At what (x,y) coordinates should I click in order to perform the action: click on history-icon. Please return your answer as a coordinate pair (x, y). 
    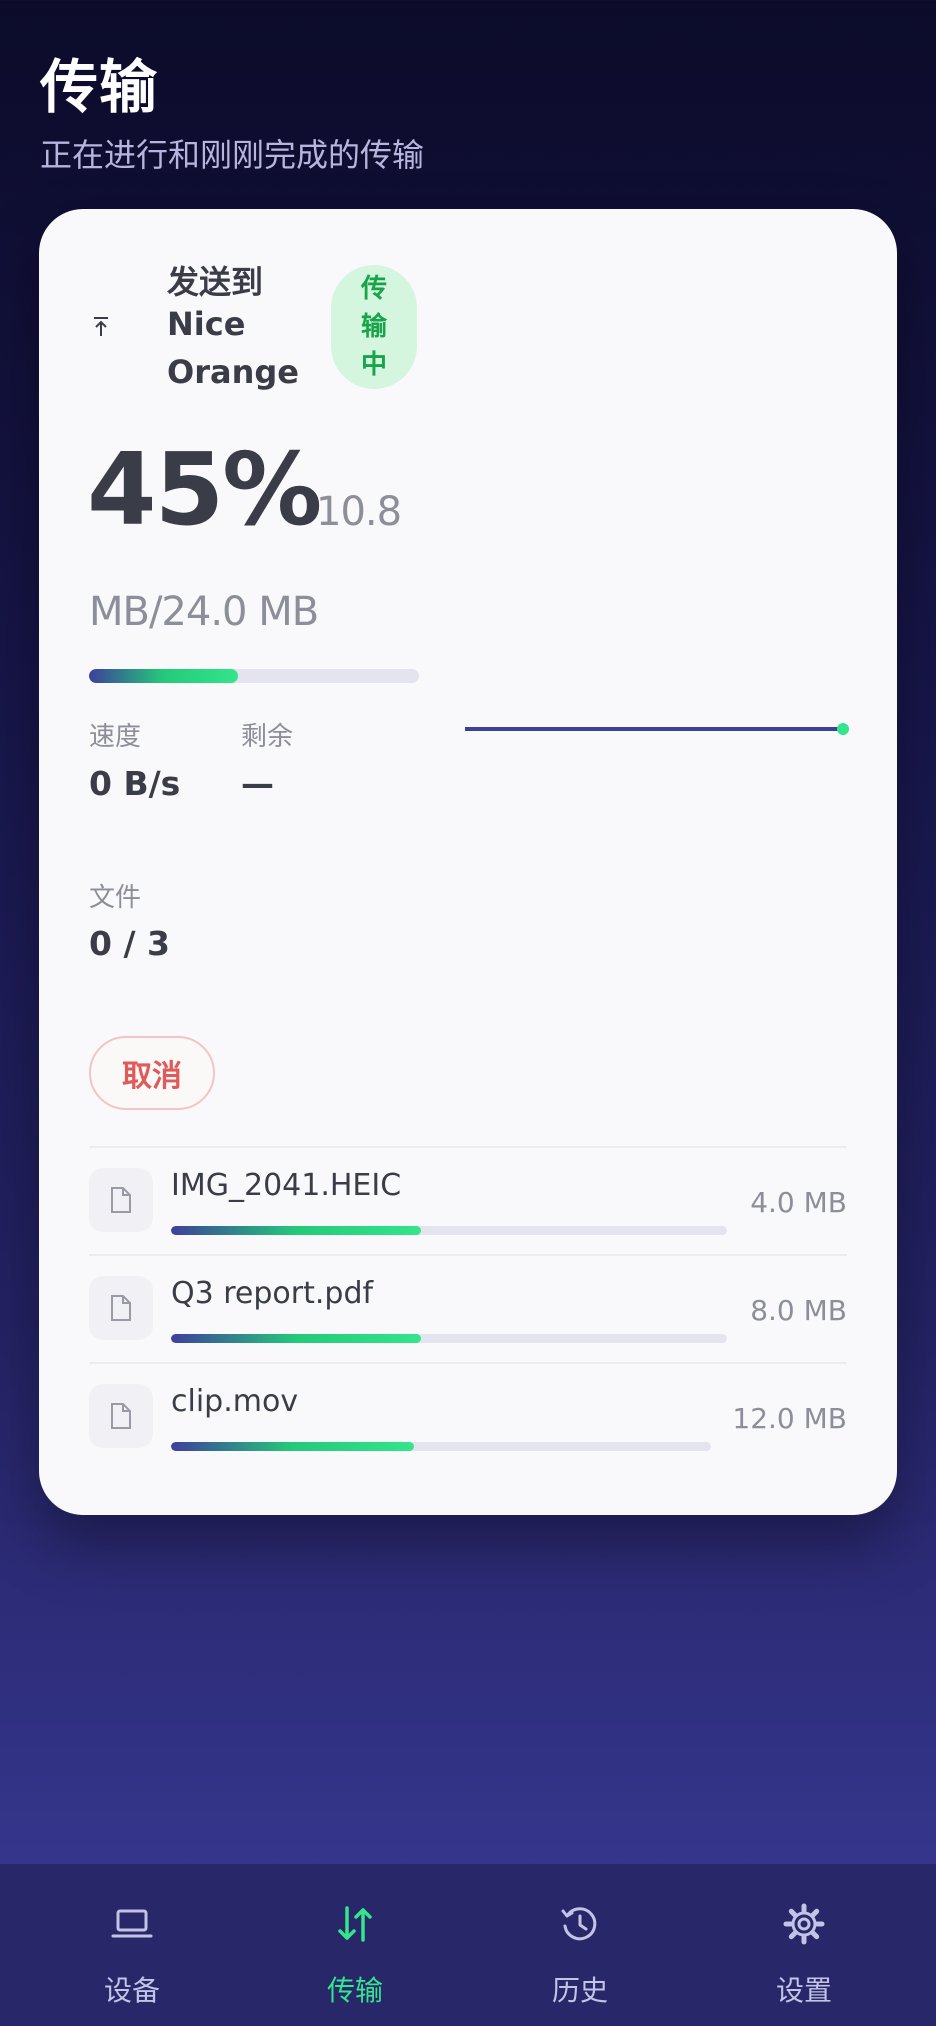
    Looking at the image, I should click on (579, 1924).